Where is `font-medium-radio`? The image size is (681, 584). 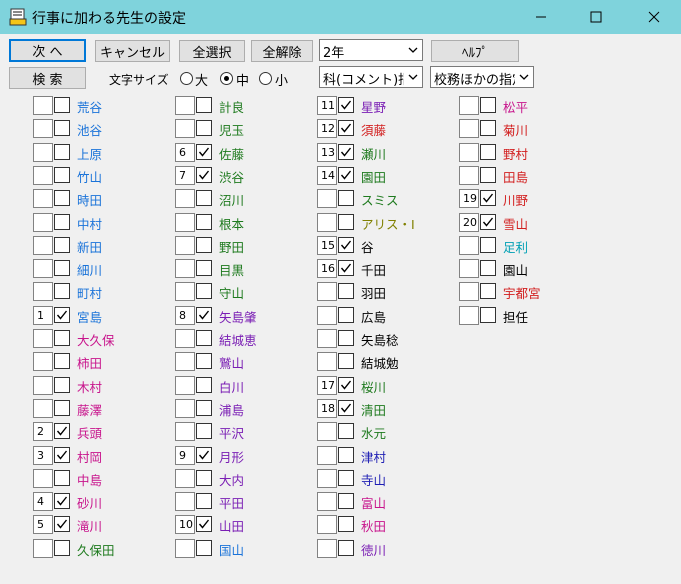
font-medium-radio is located at coordinates (226, 78).